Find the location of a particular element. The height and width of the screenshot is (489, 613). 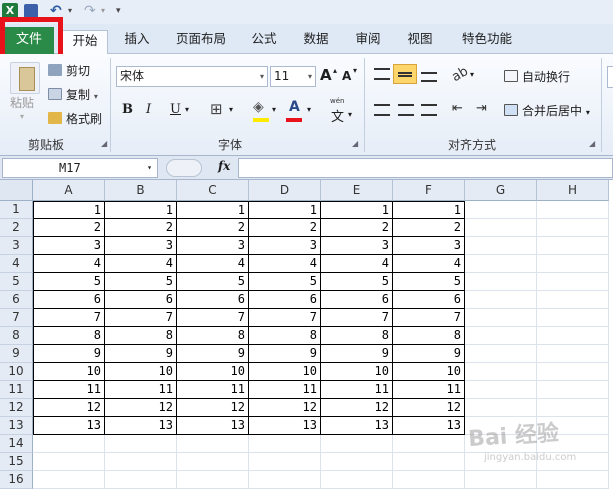

cell-e3: 3 is located at coordinates (357, 246).